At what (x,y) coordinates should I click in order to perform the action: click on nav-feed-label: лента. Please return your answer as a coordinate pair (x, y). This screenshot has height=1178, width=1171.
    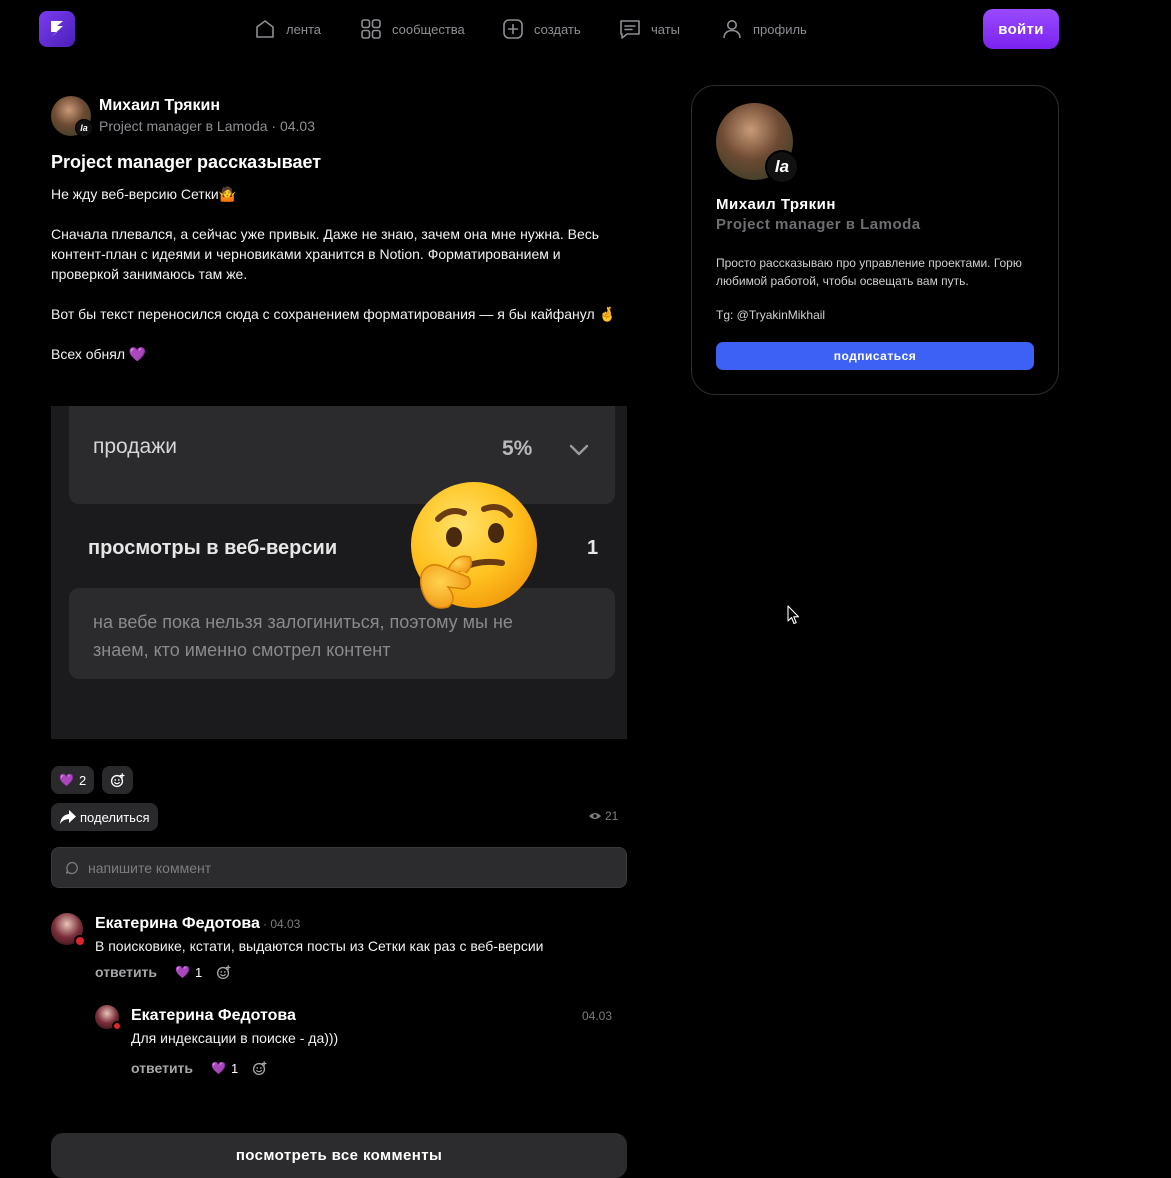
    Looking at the image, I should click on (304, 29).